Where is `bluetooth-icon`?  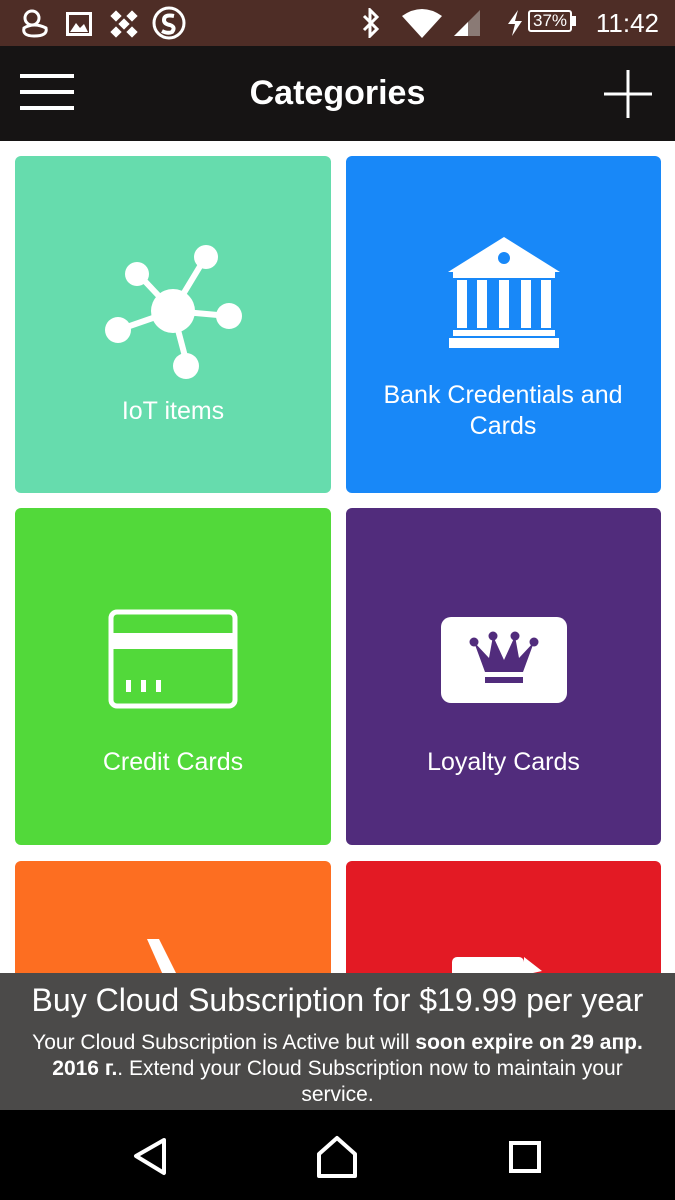
bluetooth-icon is located at coordinates (371, 23).